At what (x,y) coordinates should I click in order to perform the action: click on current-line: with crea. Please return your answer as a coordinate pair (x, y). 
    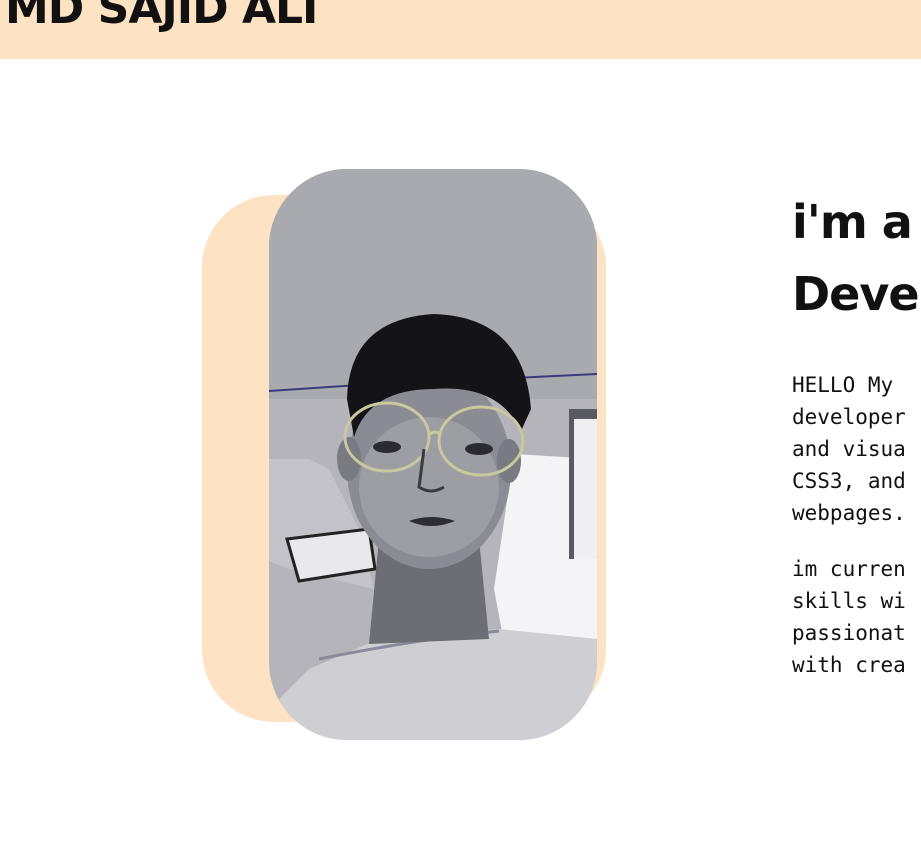
    Looking at the image, I should click on (849, 665).